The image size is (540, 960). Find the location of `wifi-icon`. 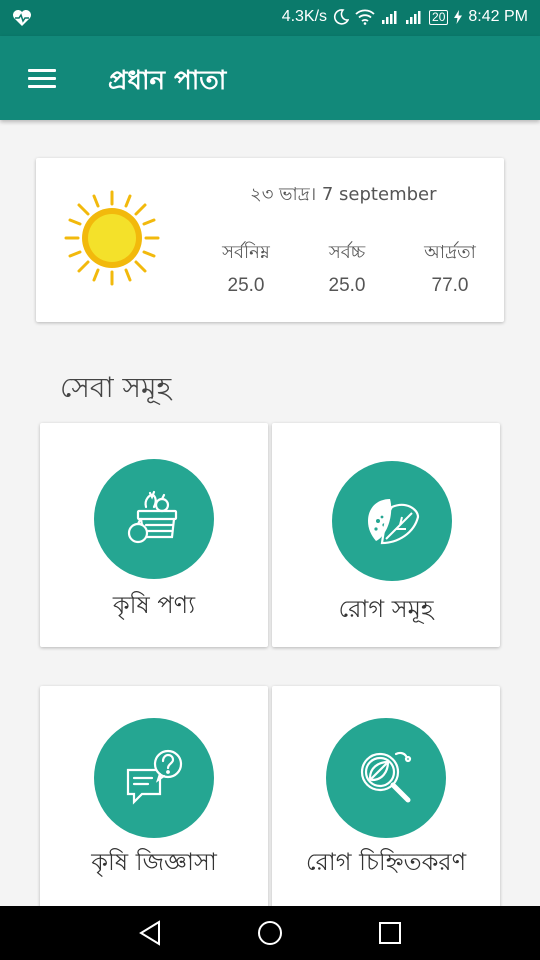

wifi-icon is located at coordinates (365, 17).